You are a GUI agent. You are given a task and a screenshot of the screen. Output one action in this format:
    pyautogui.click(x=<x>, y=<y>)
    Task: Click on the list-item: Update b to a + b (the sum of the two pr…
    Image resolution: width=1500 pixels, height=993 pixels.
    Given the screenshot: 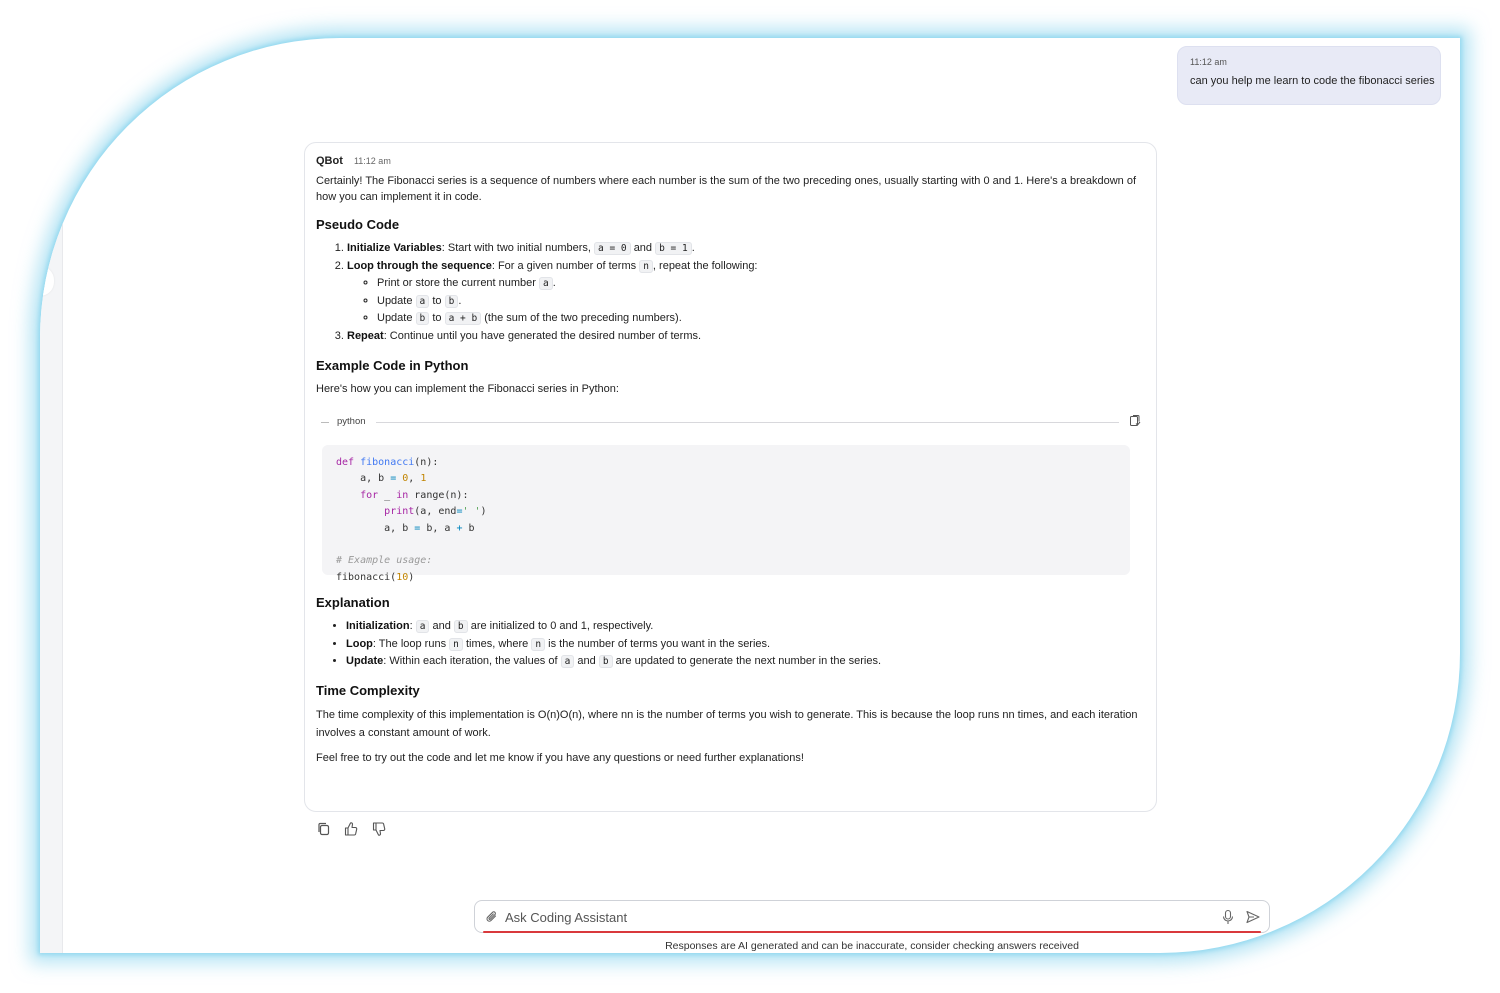 What is the action you would take?
    pyautogui.click(x=760, y=319)
    